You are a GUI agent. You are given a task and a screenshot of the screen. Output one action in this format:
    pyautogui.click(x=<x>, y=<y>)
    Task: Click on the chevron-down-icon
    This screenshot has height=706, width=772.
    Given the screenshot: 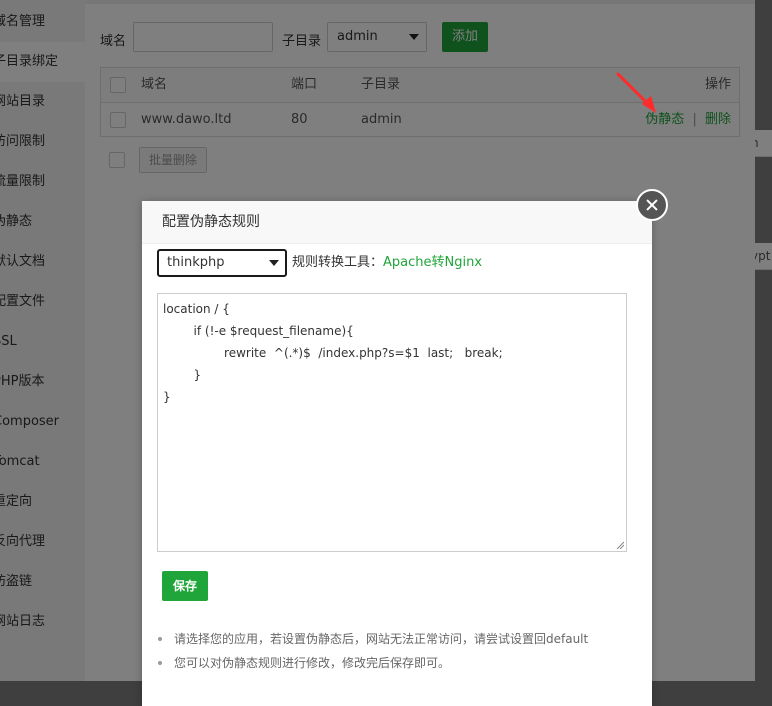 What is the action you would take?
    pyautogui.click(x=274, y=263)
    